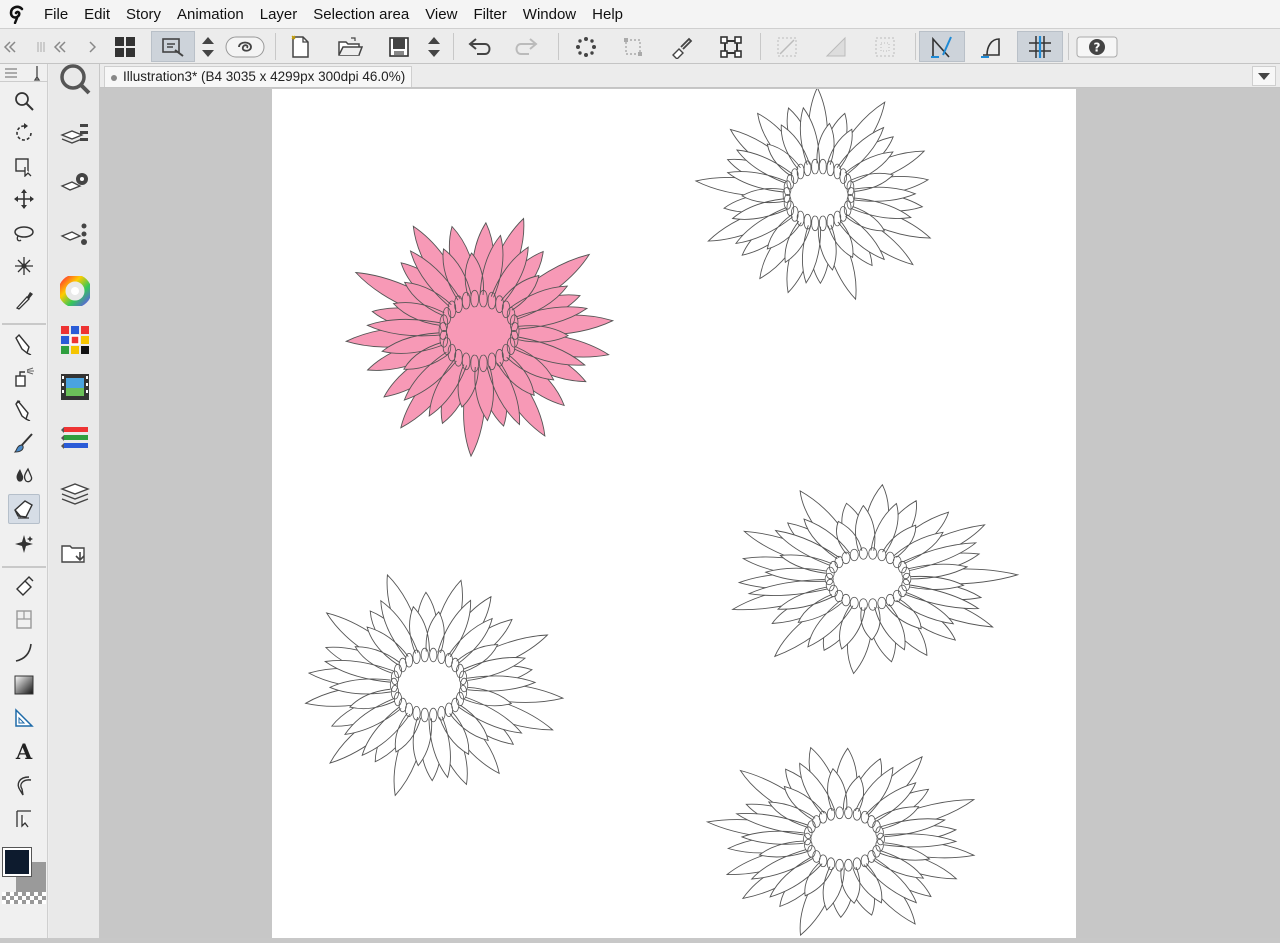 This screenshot has height=943, width=1280. I want to click on transform-icon, so click(731, 46).